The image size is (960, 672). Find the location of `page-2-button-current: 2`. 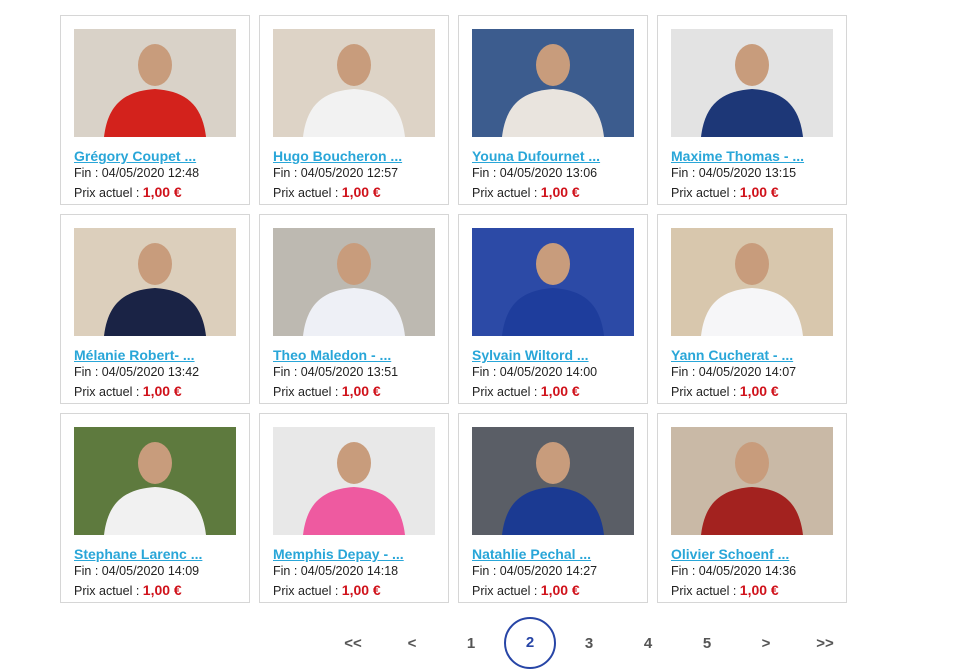

page-2-button-current: 2 is located at coordinates (530, 643).